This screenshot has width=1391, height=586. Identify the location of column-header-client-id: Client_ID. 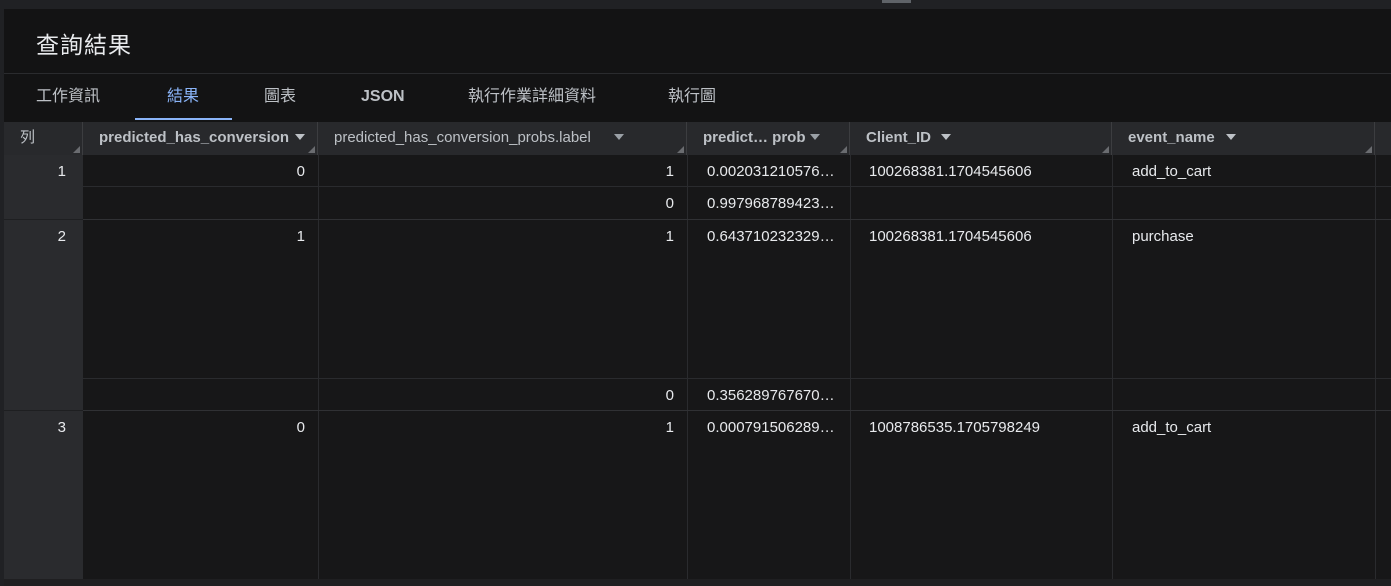
(981, 138).